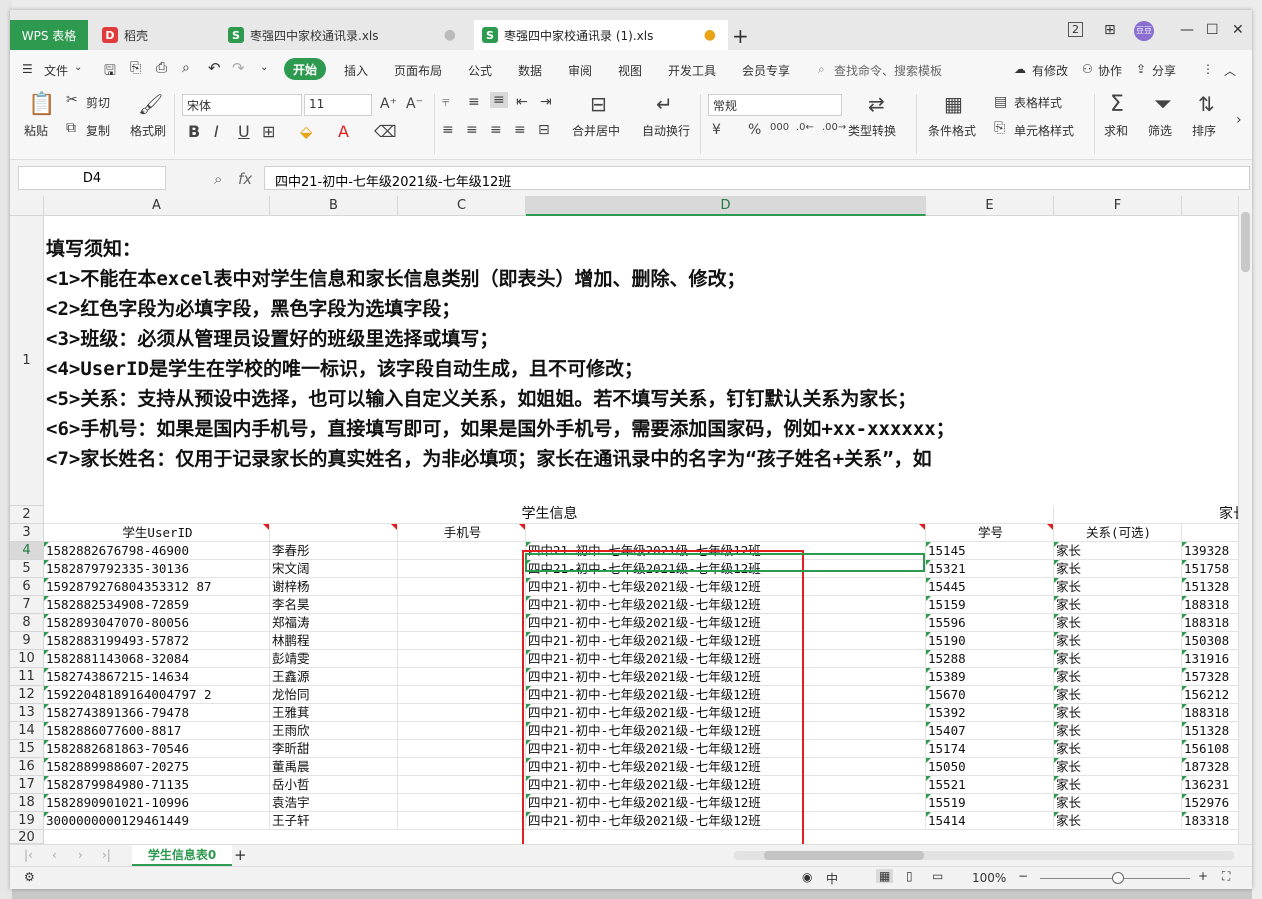 The width and height of the screenshot is (1262, 899). What do you see at coordinates (520, 130) in the screenshot?
I see `justify-icon: ≡` at bounding box center [520, 130].